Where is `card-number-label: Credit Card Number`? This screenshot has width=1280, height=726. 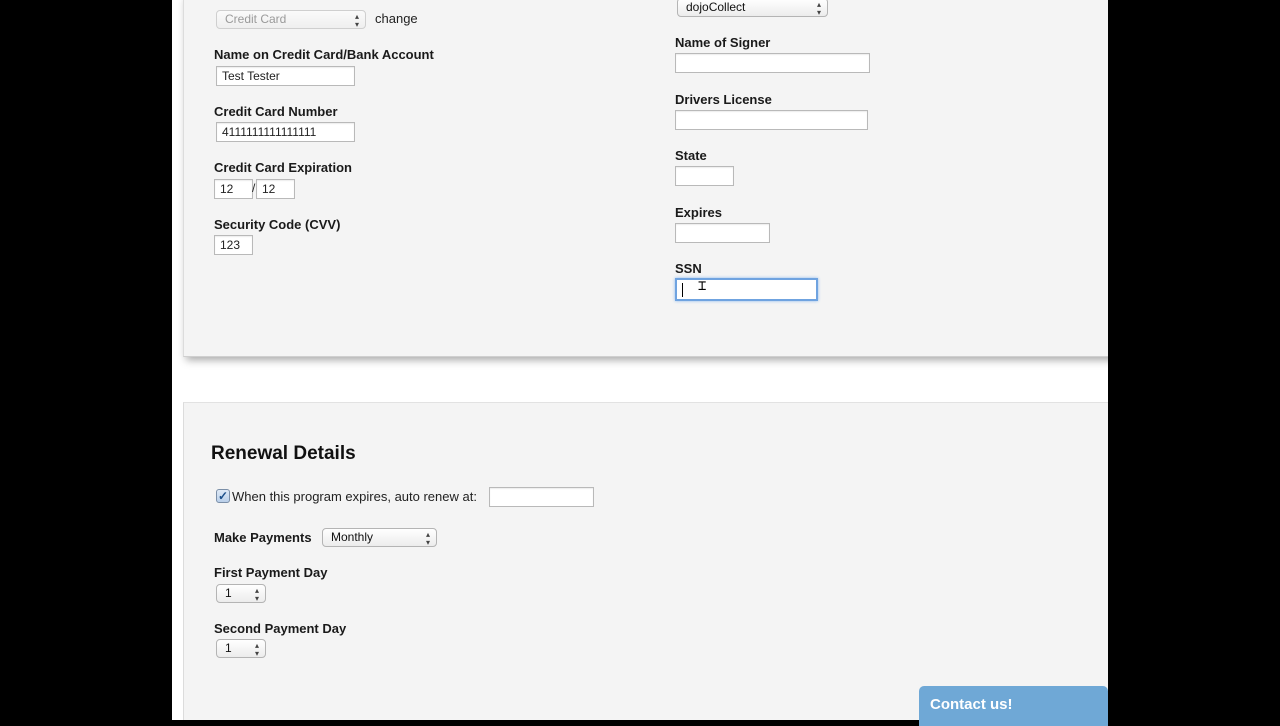 card-number-label: Credit Card Number is located at coordinates (276, 111).